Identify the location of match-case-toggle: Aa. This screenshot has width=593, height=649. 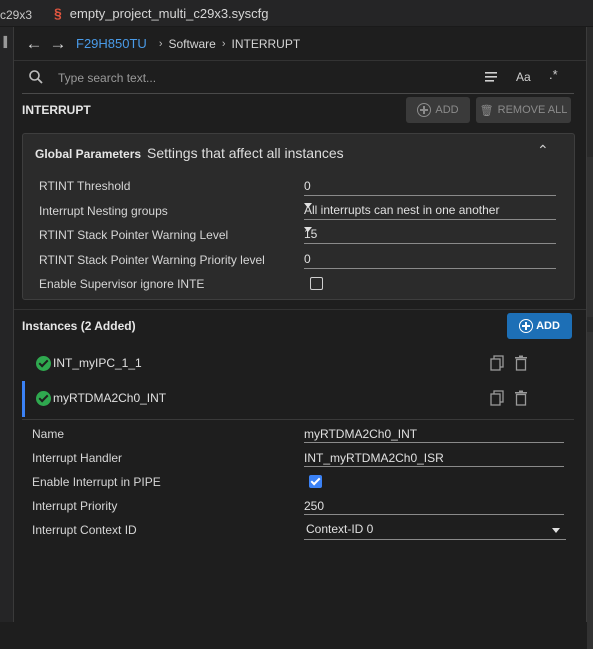
(523, 77).